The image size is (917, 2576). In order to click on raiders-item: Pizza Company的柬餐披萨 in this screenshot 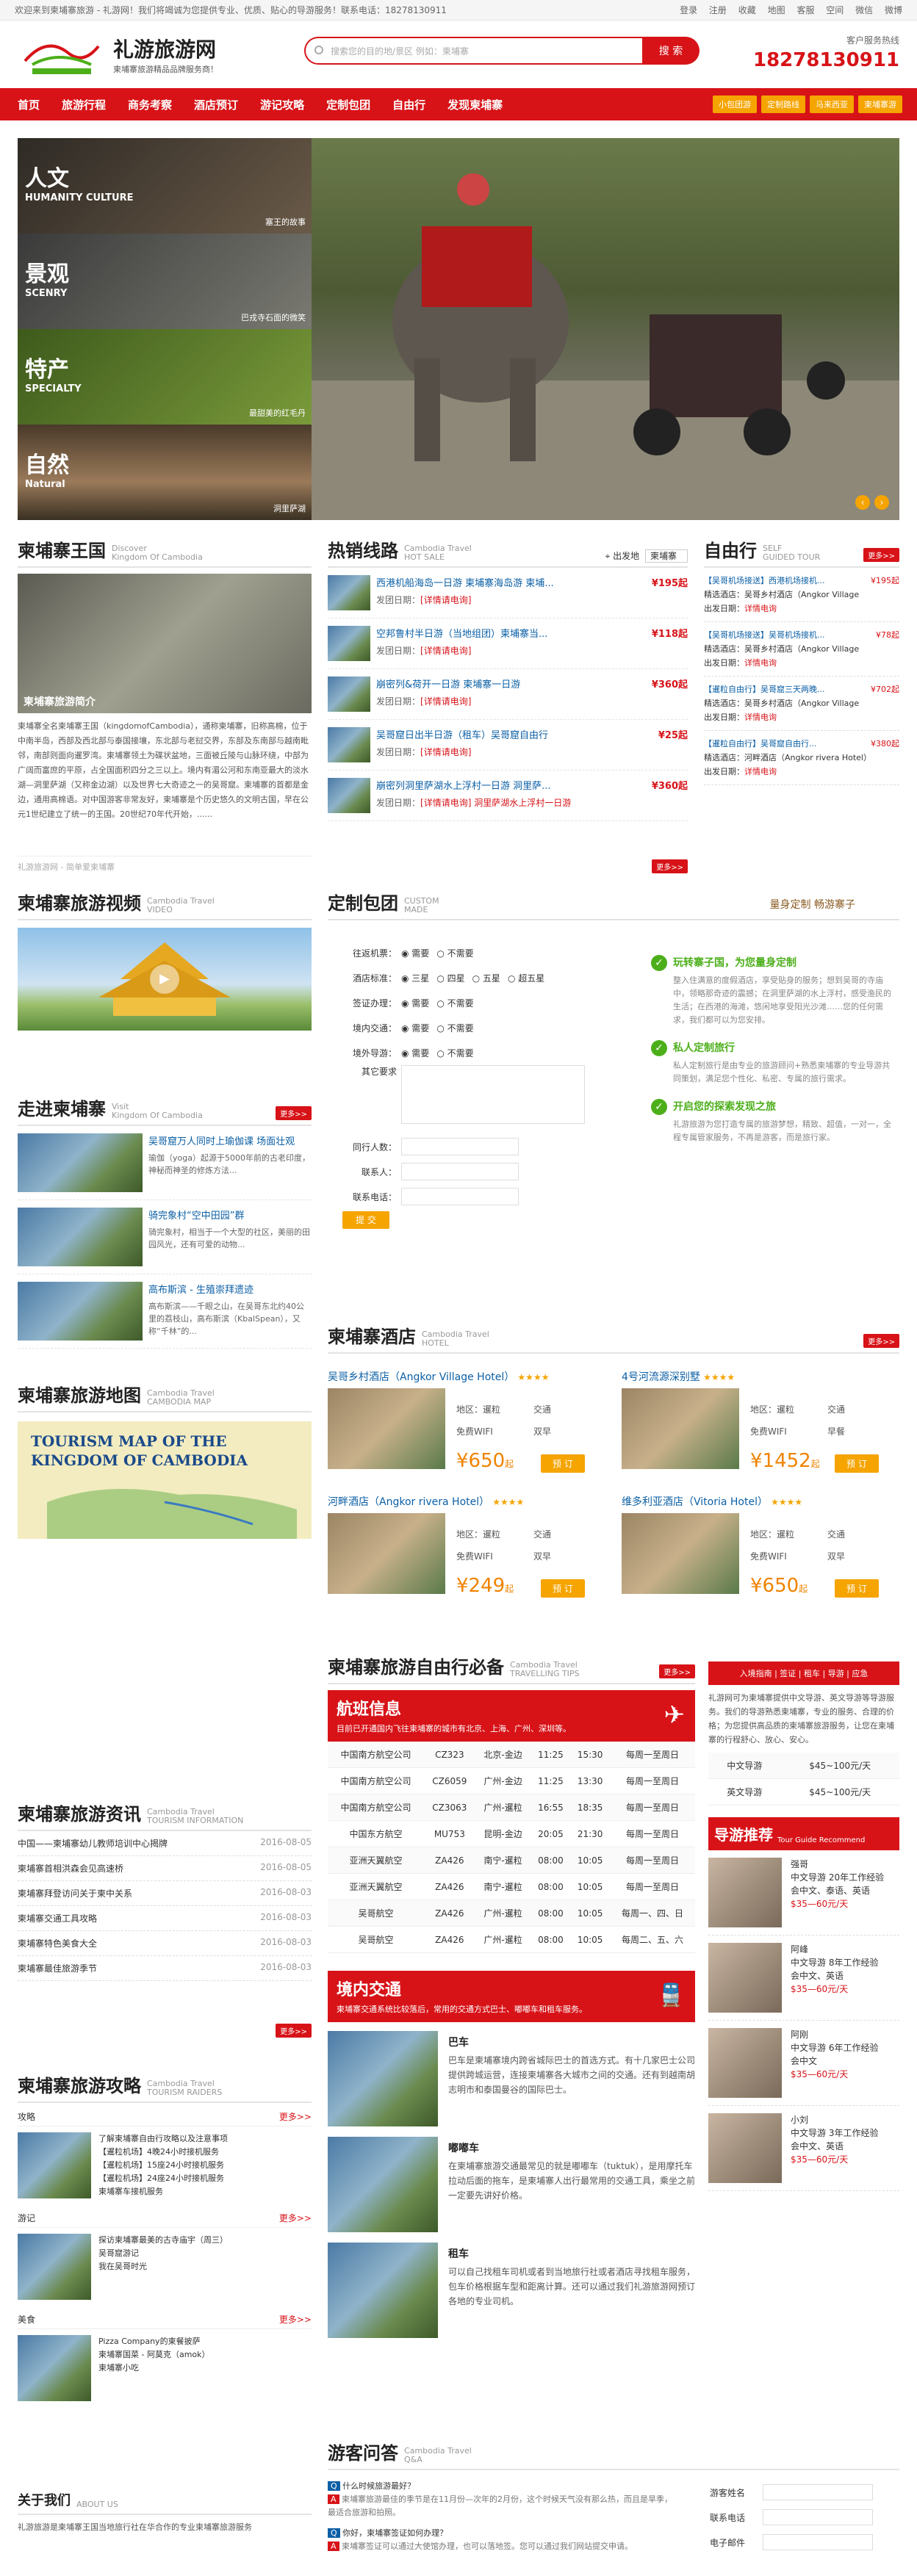, I will do `click(154, 2341)`.